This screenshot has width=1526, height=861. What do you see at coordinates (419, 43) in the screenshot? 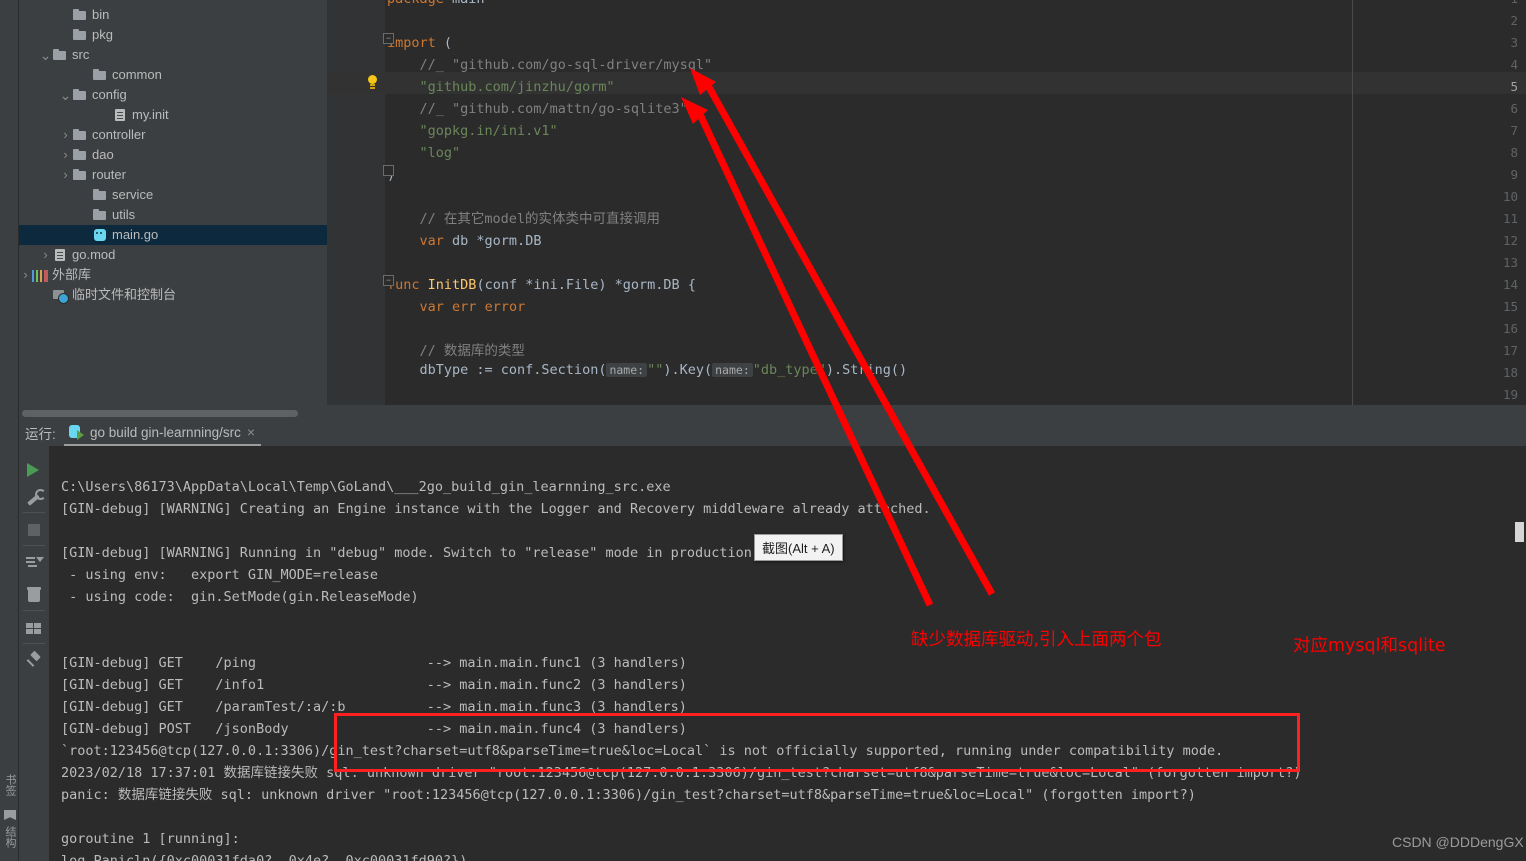
I see `code-line-3: import (` at bounding box center [419, 43].